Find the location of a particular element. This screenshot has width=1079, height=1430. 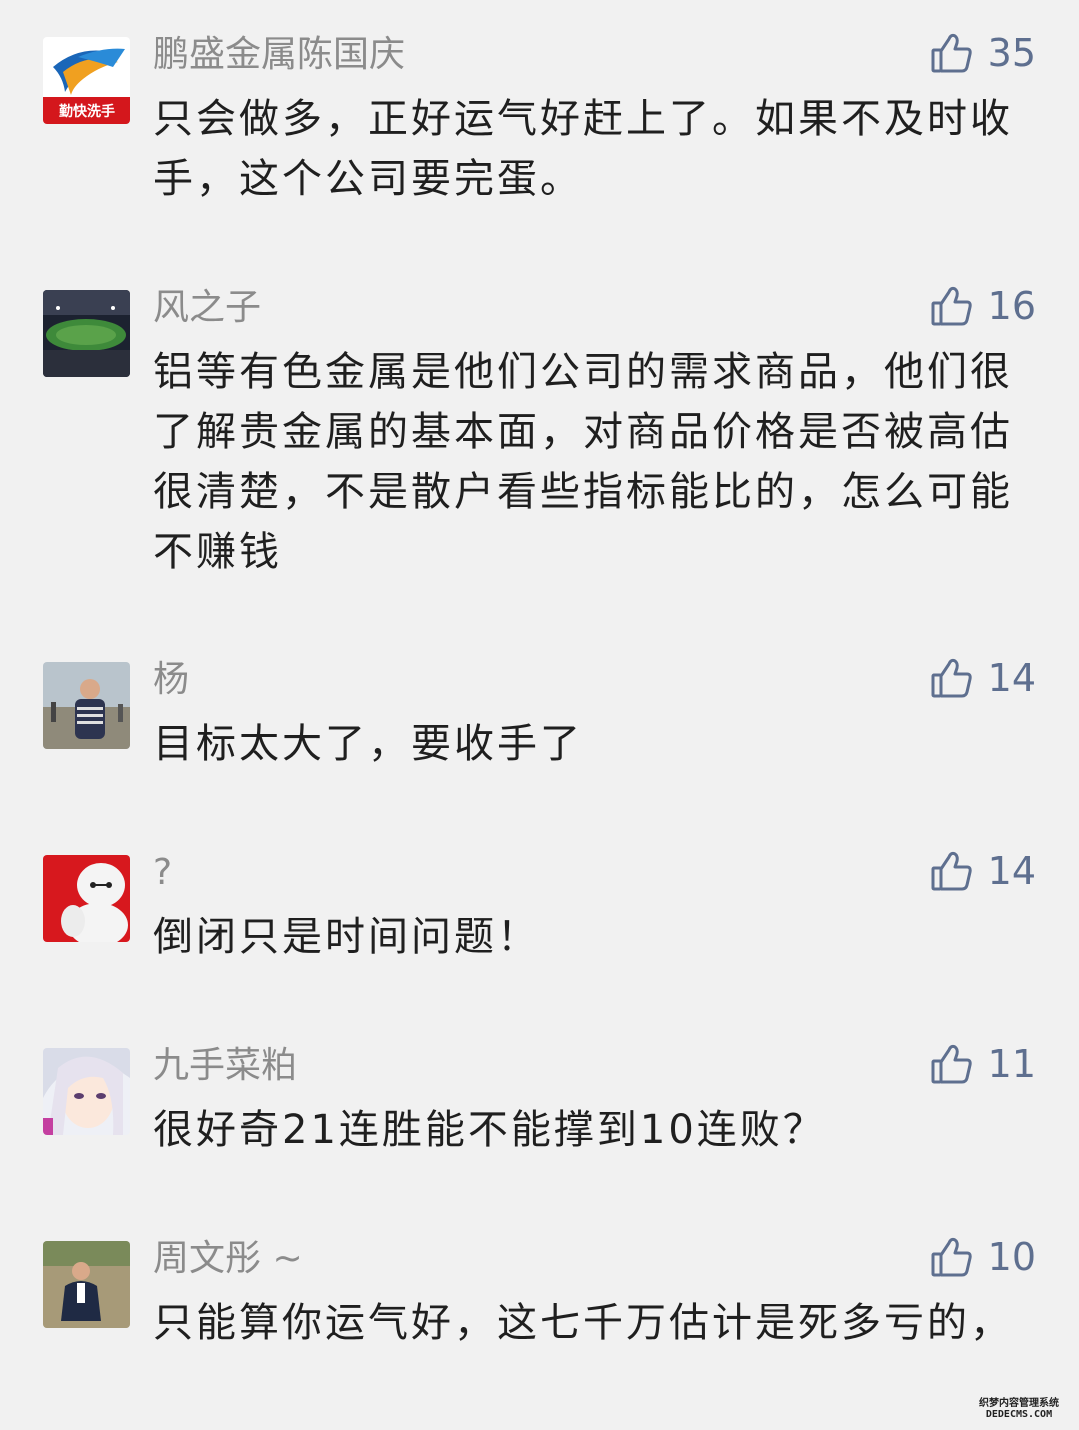

like-count: 35 is located at coordinates (1011, 53).